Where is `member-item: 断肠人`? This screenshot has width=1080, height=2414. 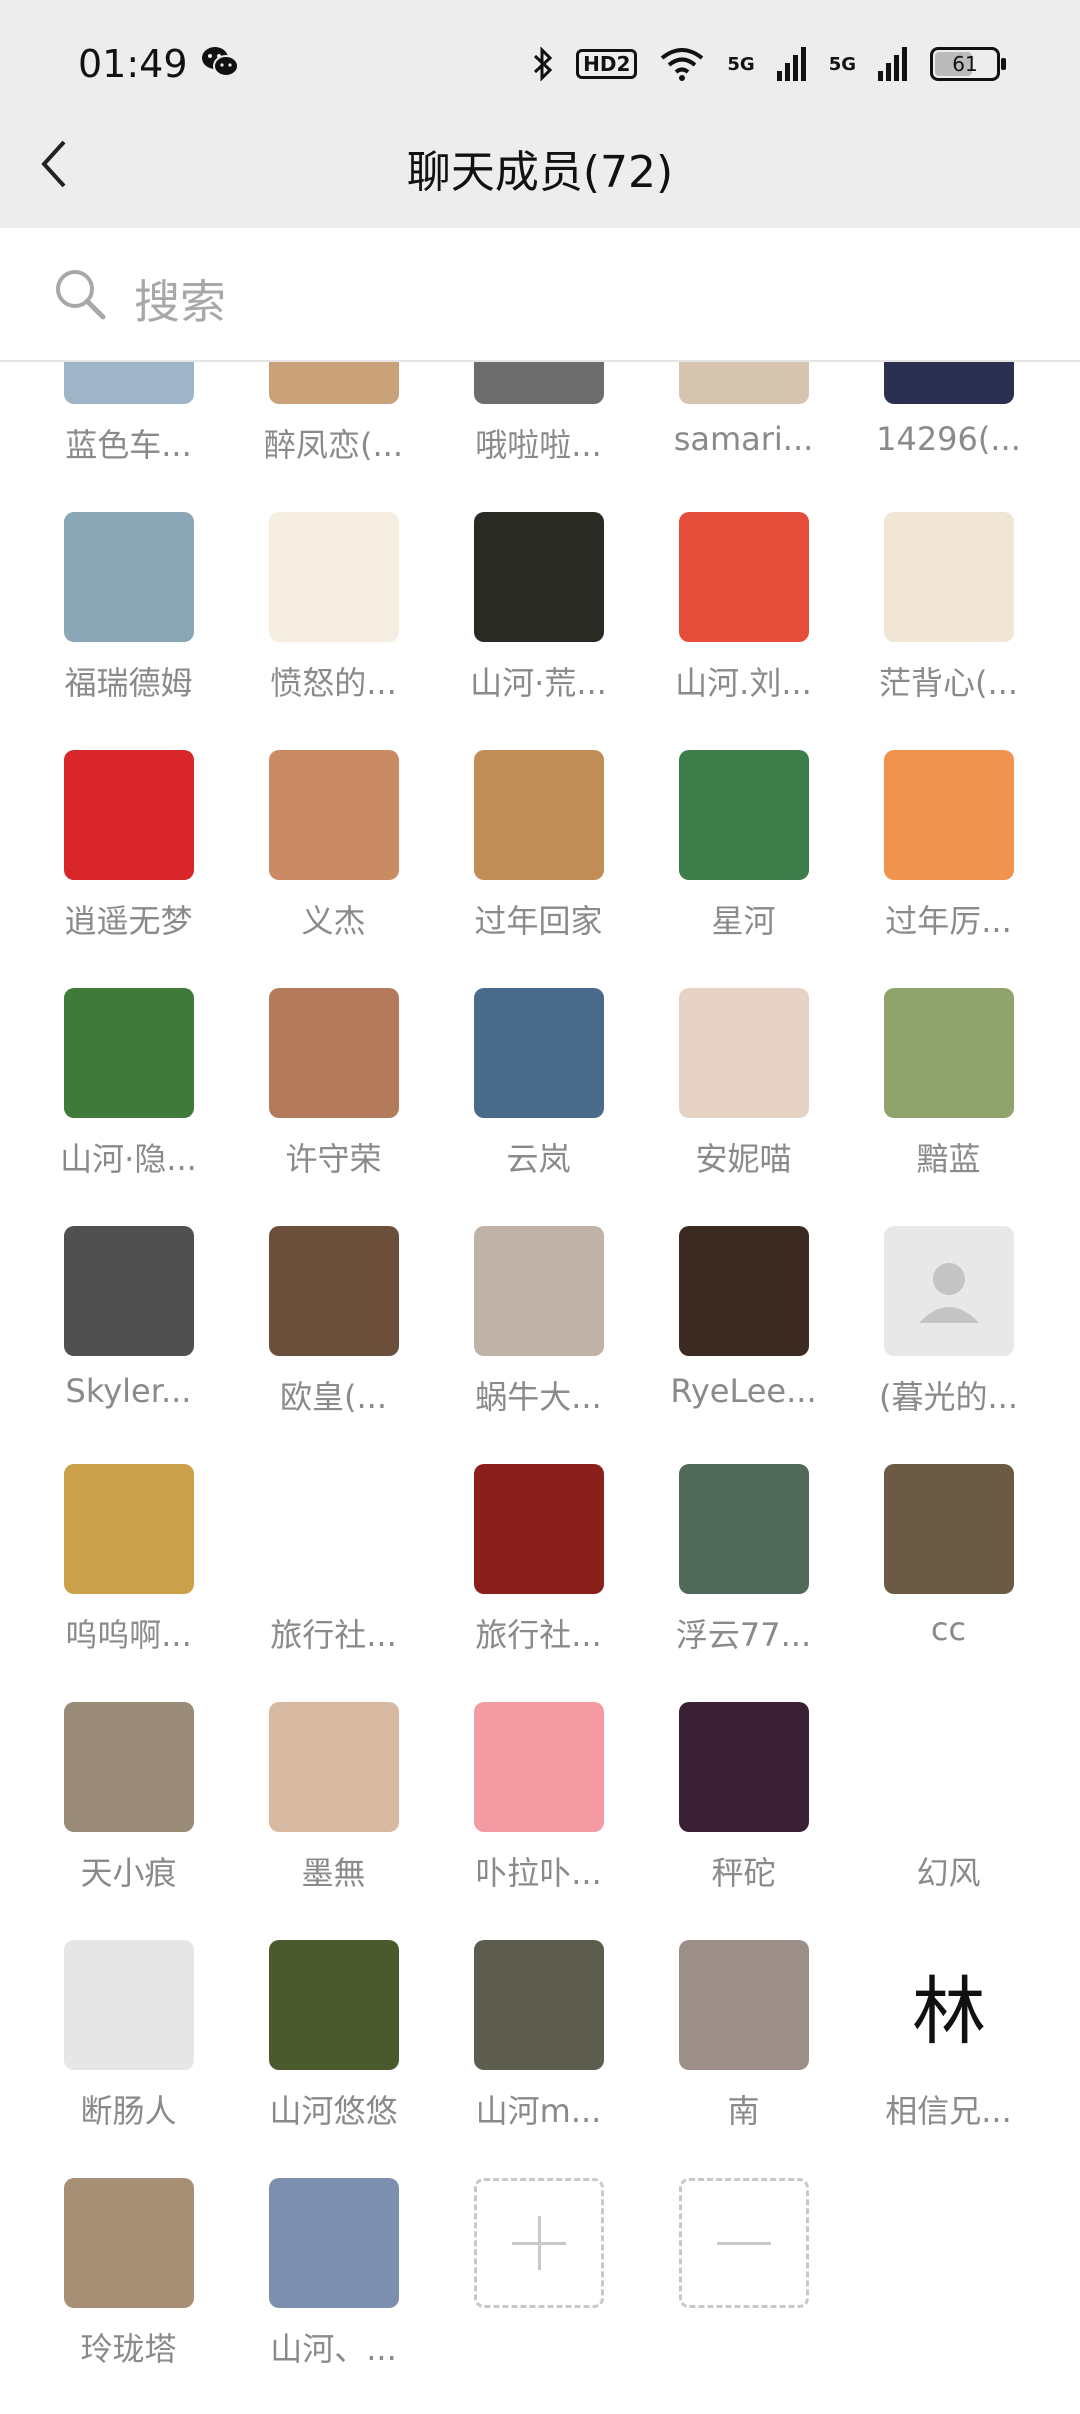 member-item: 断肠人 is located at coordinates (128, 2029).